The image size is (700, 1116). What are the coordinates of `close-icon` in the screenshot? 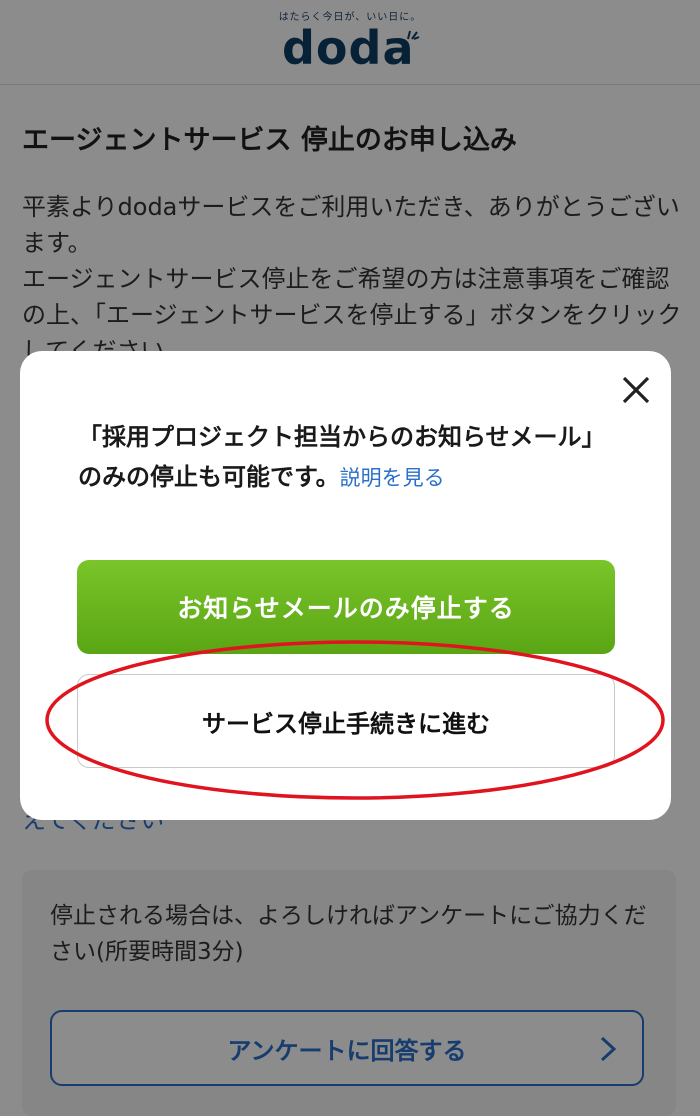 It's located at (636, 390).